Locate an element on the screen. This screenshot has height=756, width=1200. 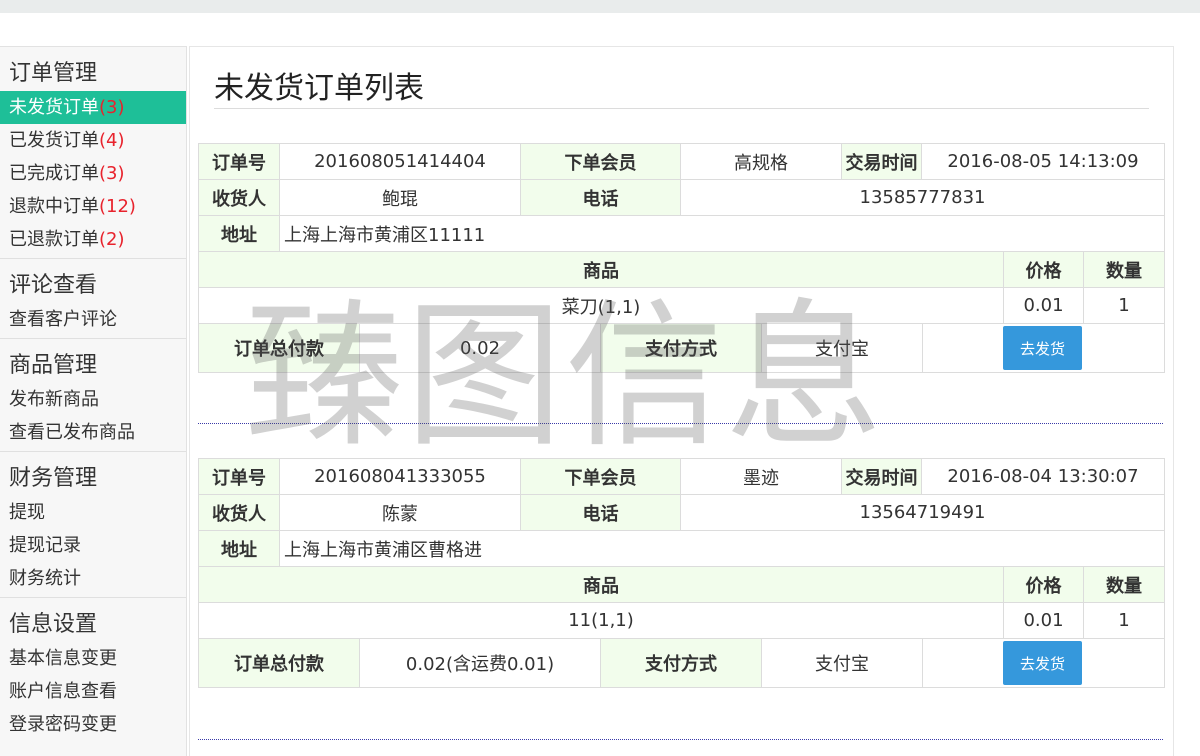
sidebar-item-published-products: 查看已发布商品 is located at coordinates (93, 432).